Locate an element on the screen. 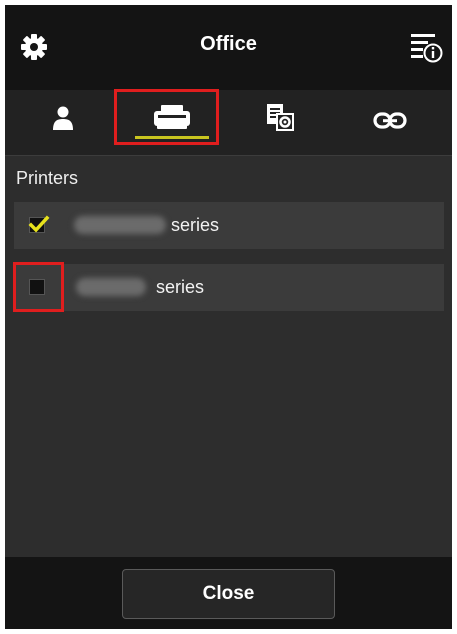  tab-bar is located at coordinates (228, 123).